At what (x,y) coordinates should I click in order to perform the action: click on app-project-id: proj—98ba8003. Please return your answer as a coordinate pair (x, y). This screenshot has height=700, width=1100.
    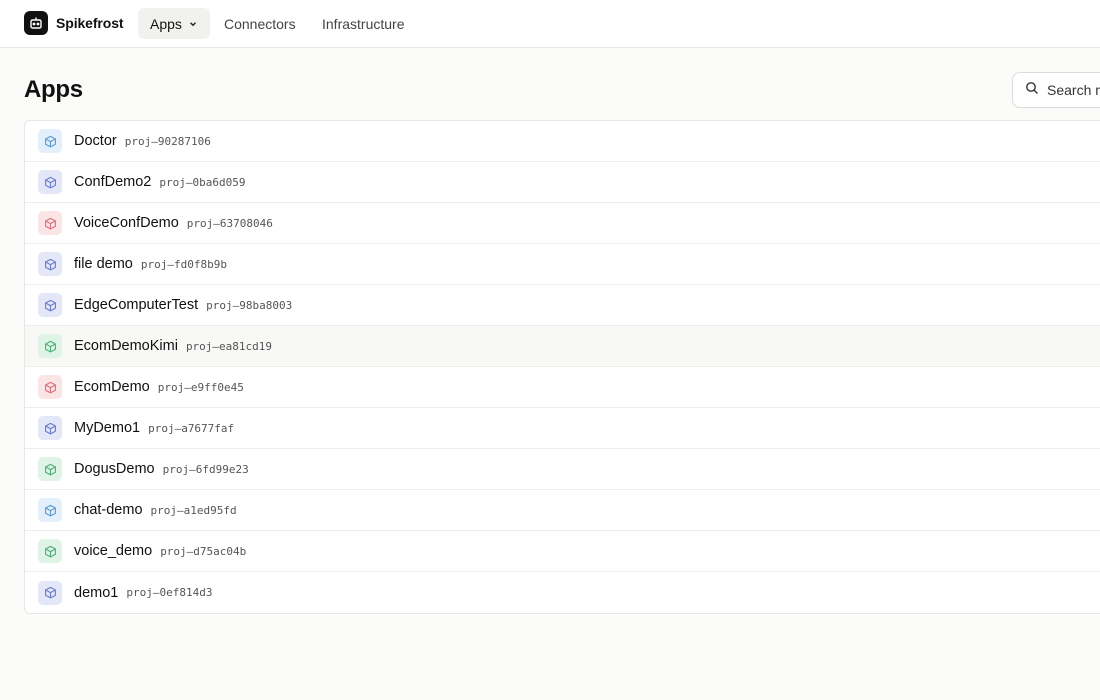
    Looking at the image, I should click on (249, 305).